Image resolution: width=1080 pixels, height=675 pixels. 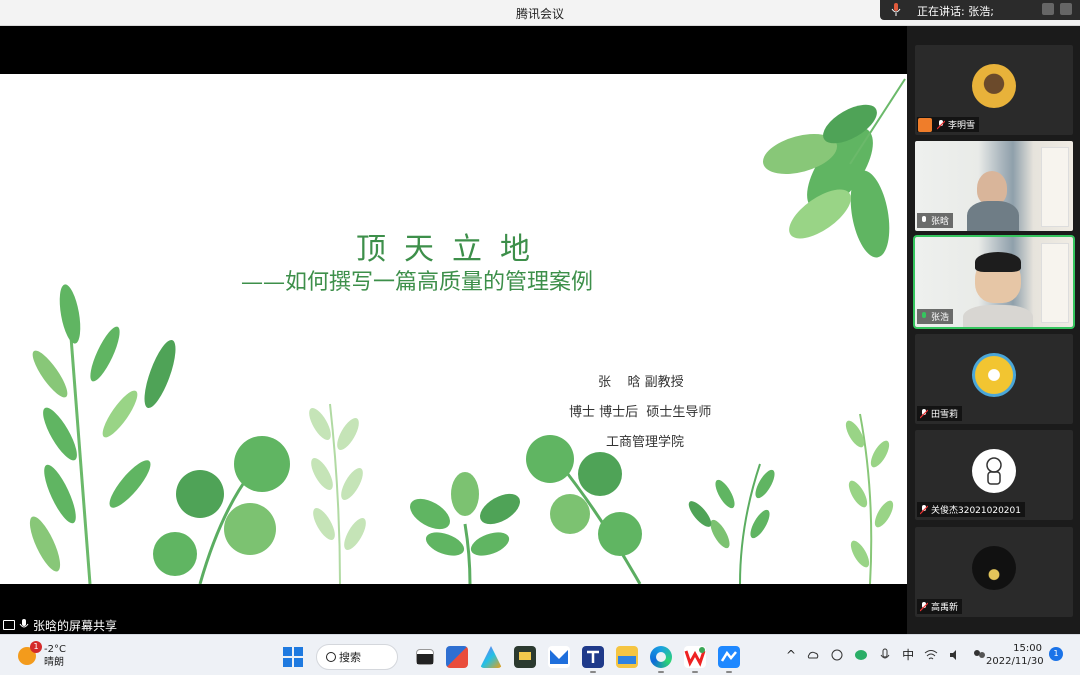 What do you see at coordinates (1066, 9) in the screenshot?
I see `back-icon` at bounding box center [1066, 9].